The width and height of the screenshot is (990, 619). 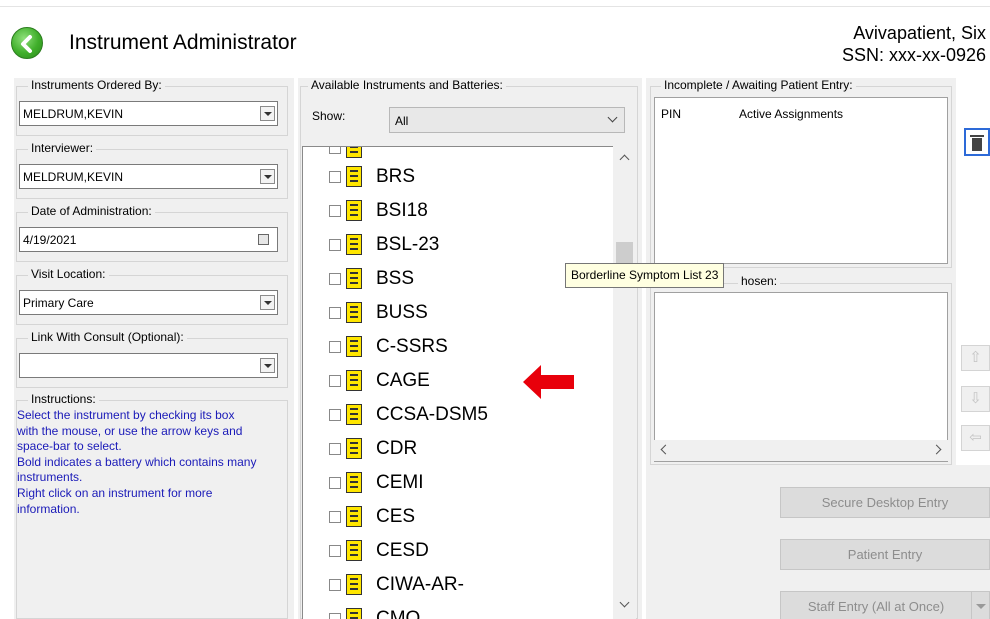 I want to click on instructions-line: instruments., so click(x=50, y=477).